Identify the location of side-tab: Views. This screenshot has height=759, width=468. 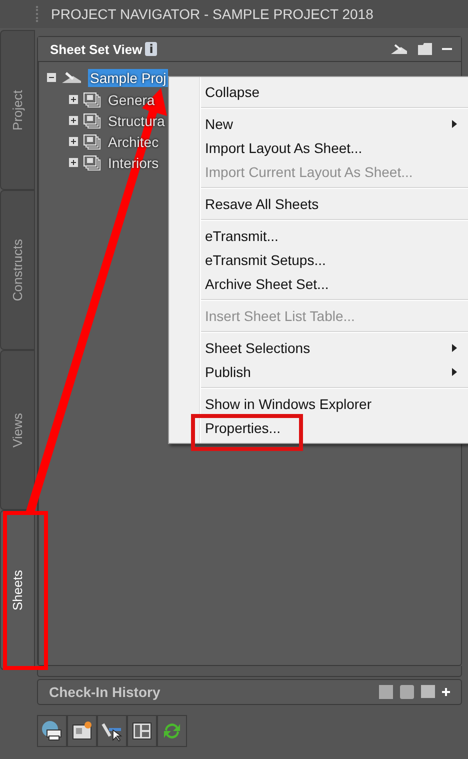
(17, 430).